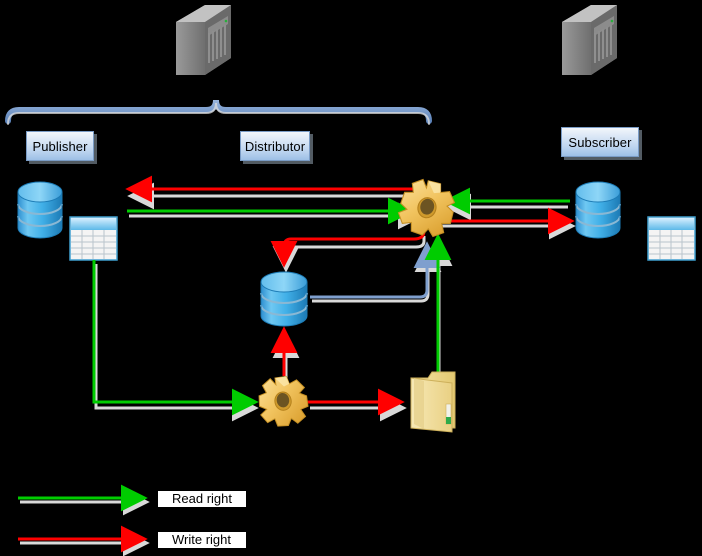  Describe the element at coordinates (348, 249) in the screenshot. I see `flow-dist-agent-to-distribution-db` at that location.